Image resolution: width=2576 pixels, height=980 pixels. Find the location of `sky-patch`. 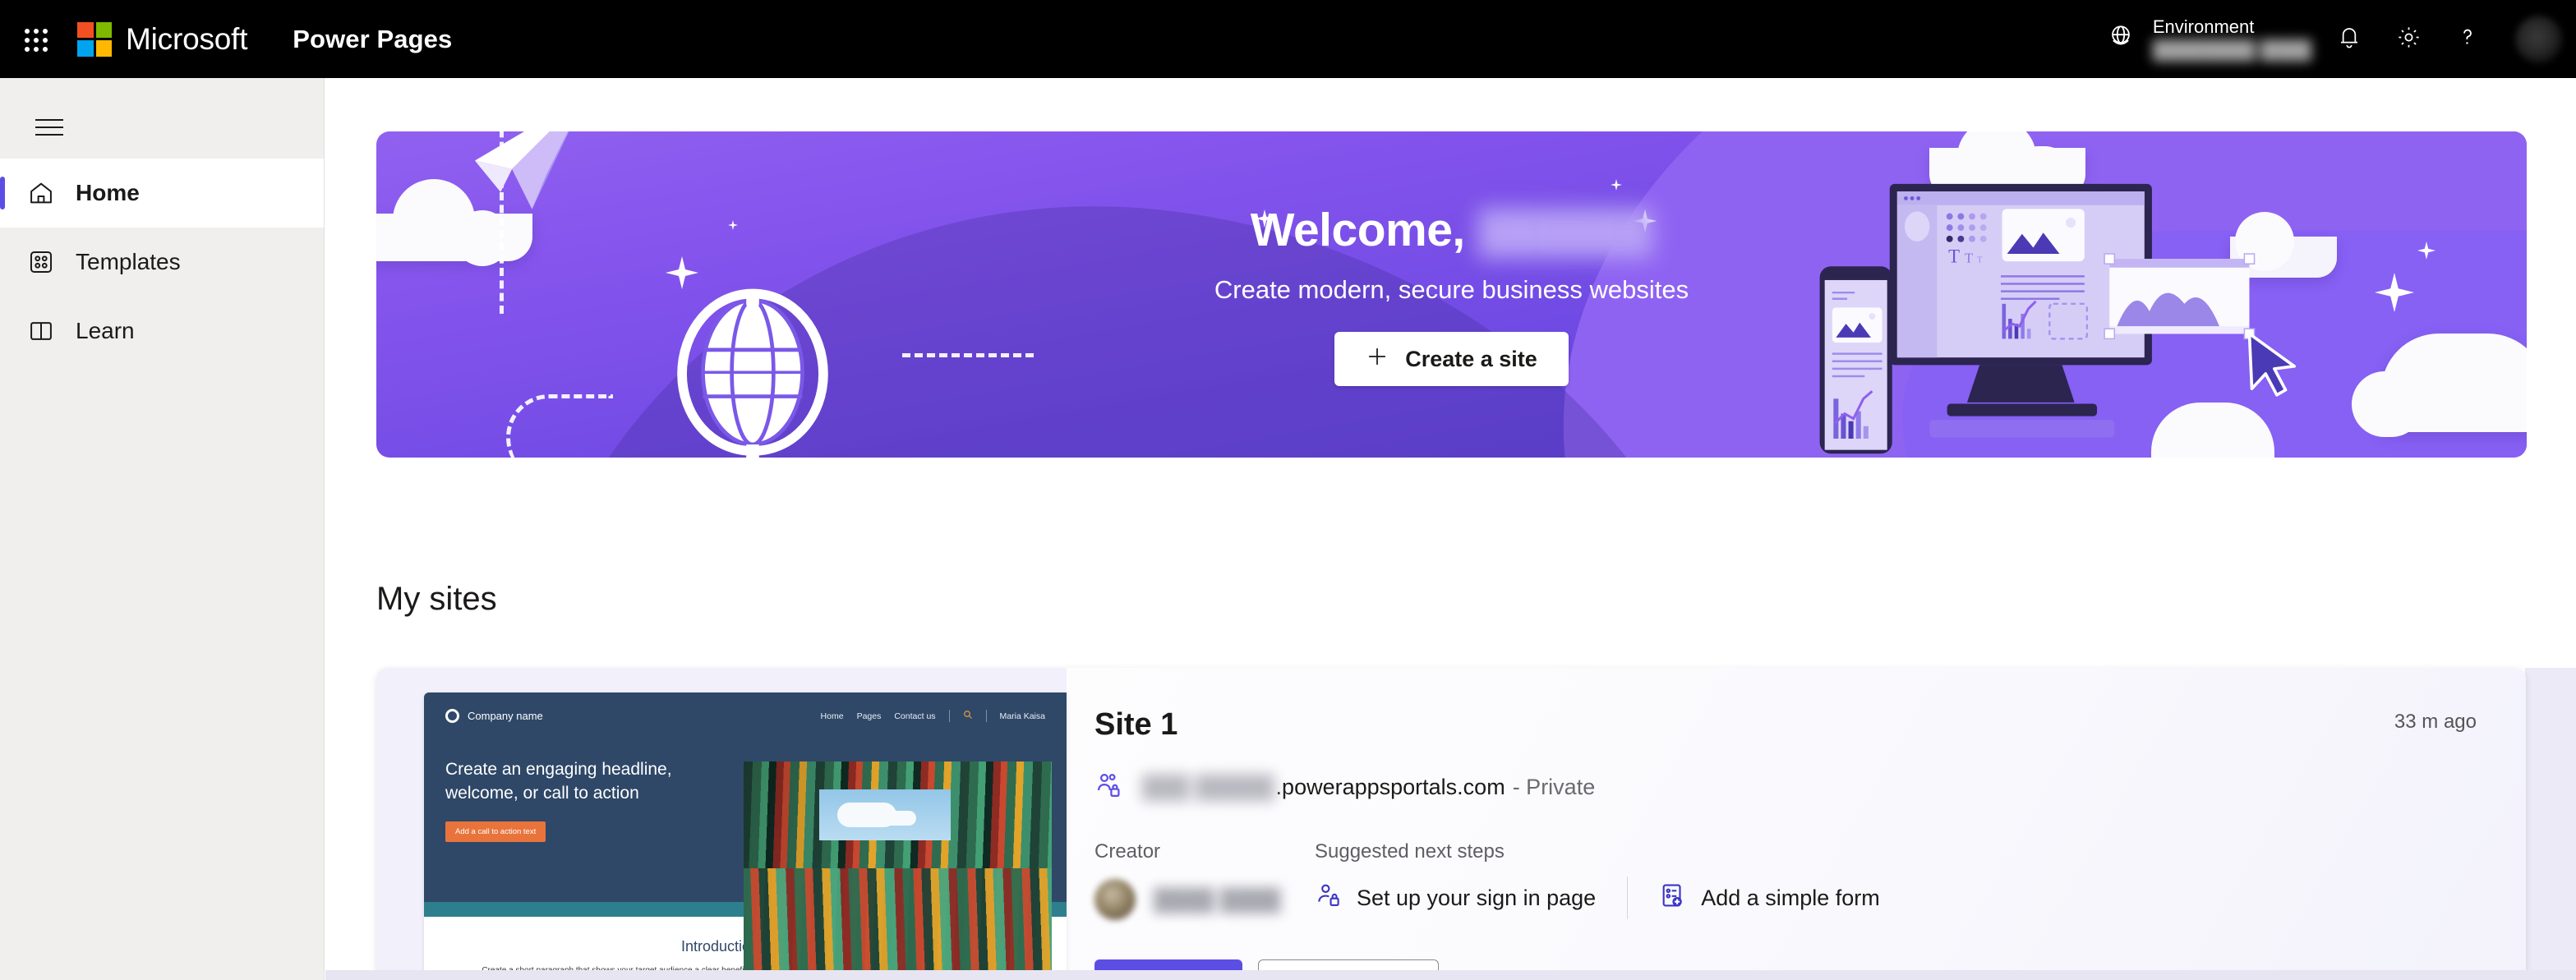

sky-patch is located at coordinates (885, 814).